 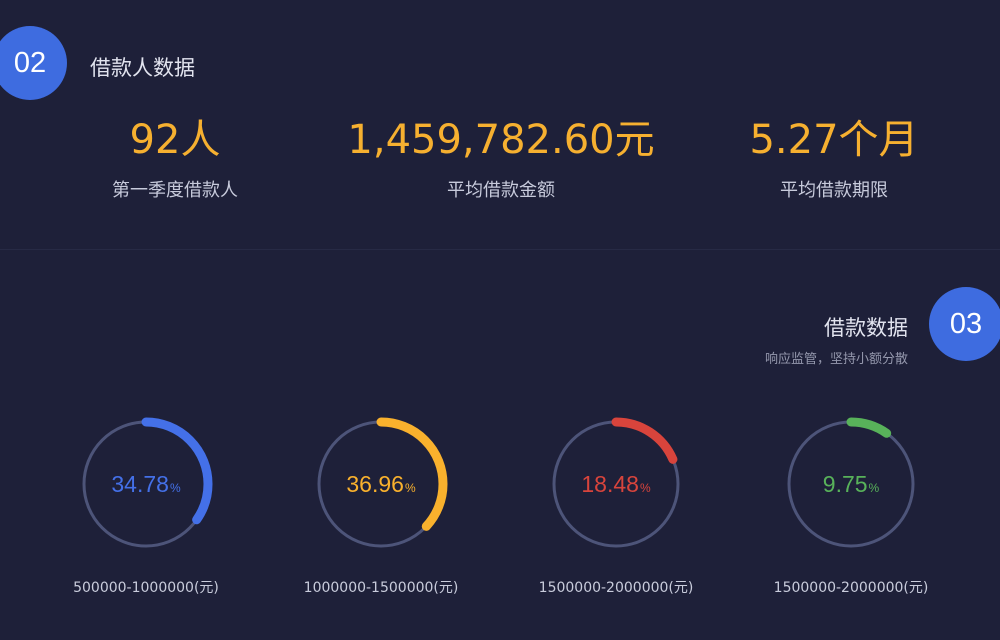 I want to click on ring-value-number: 9.75, so click(x=845, y=483).